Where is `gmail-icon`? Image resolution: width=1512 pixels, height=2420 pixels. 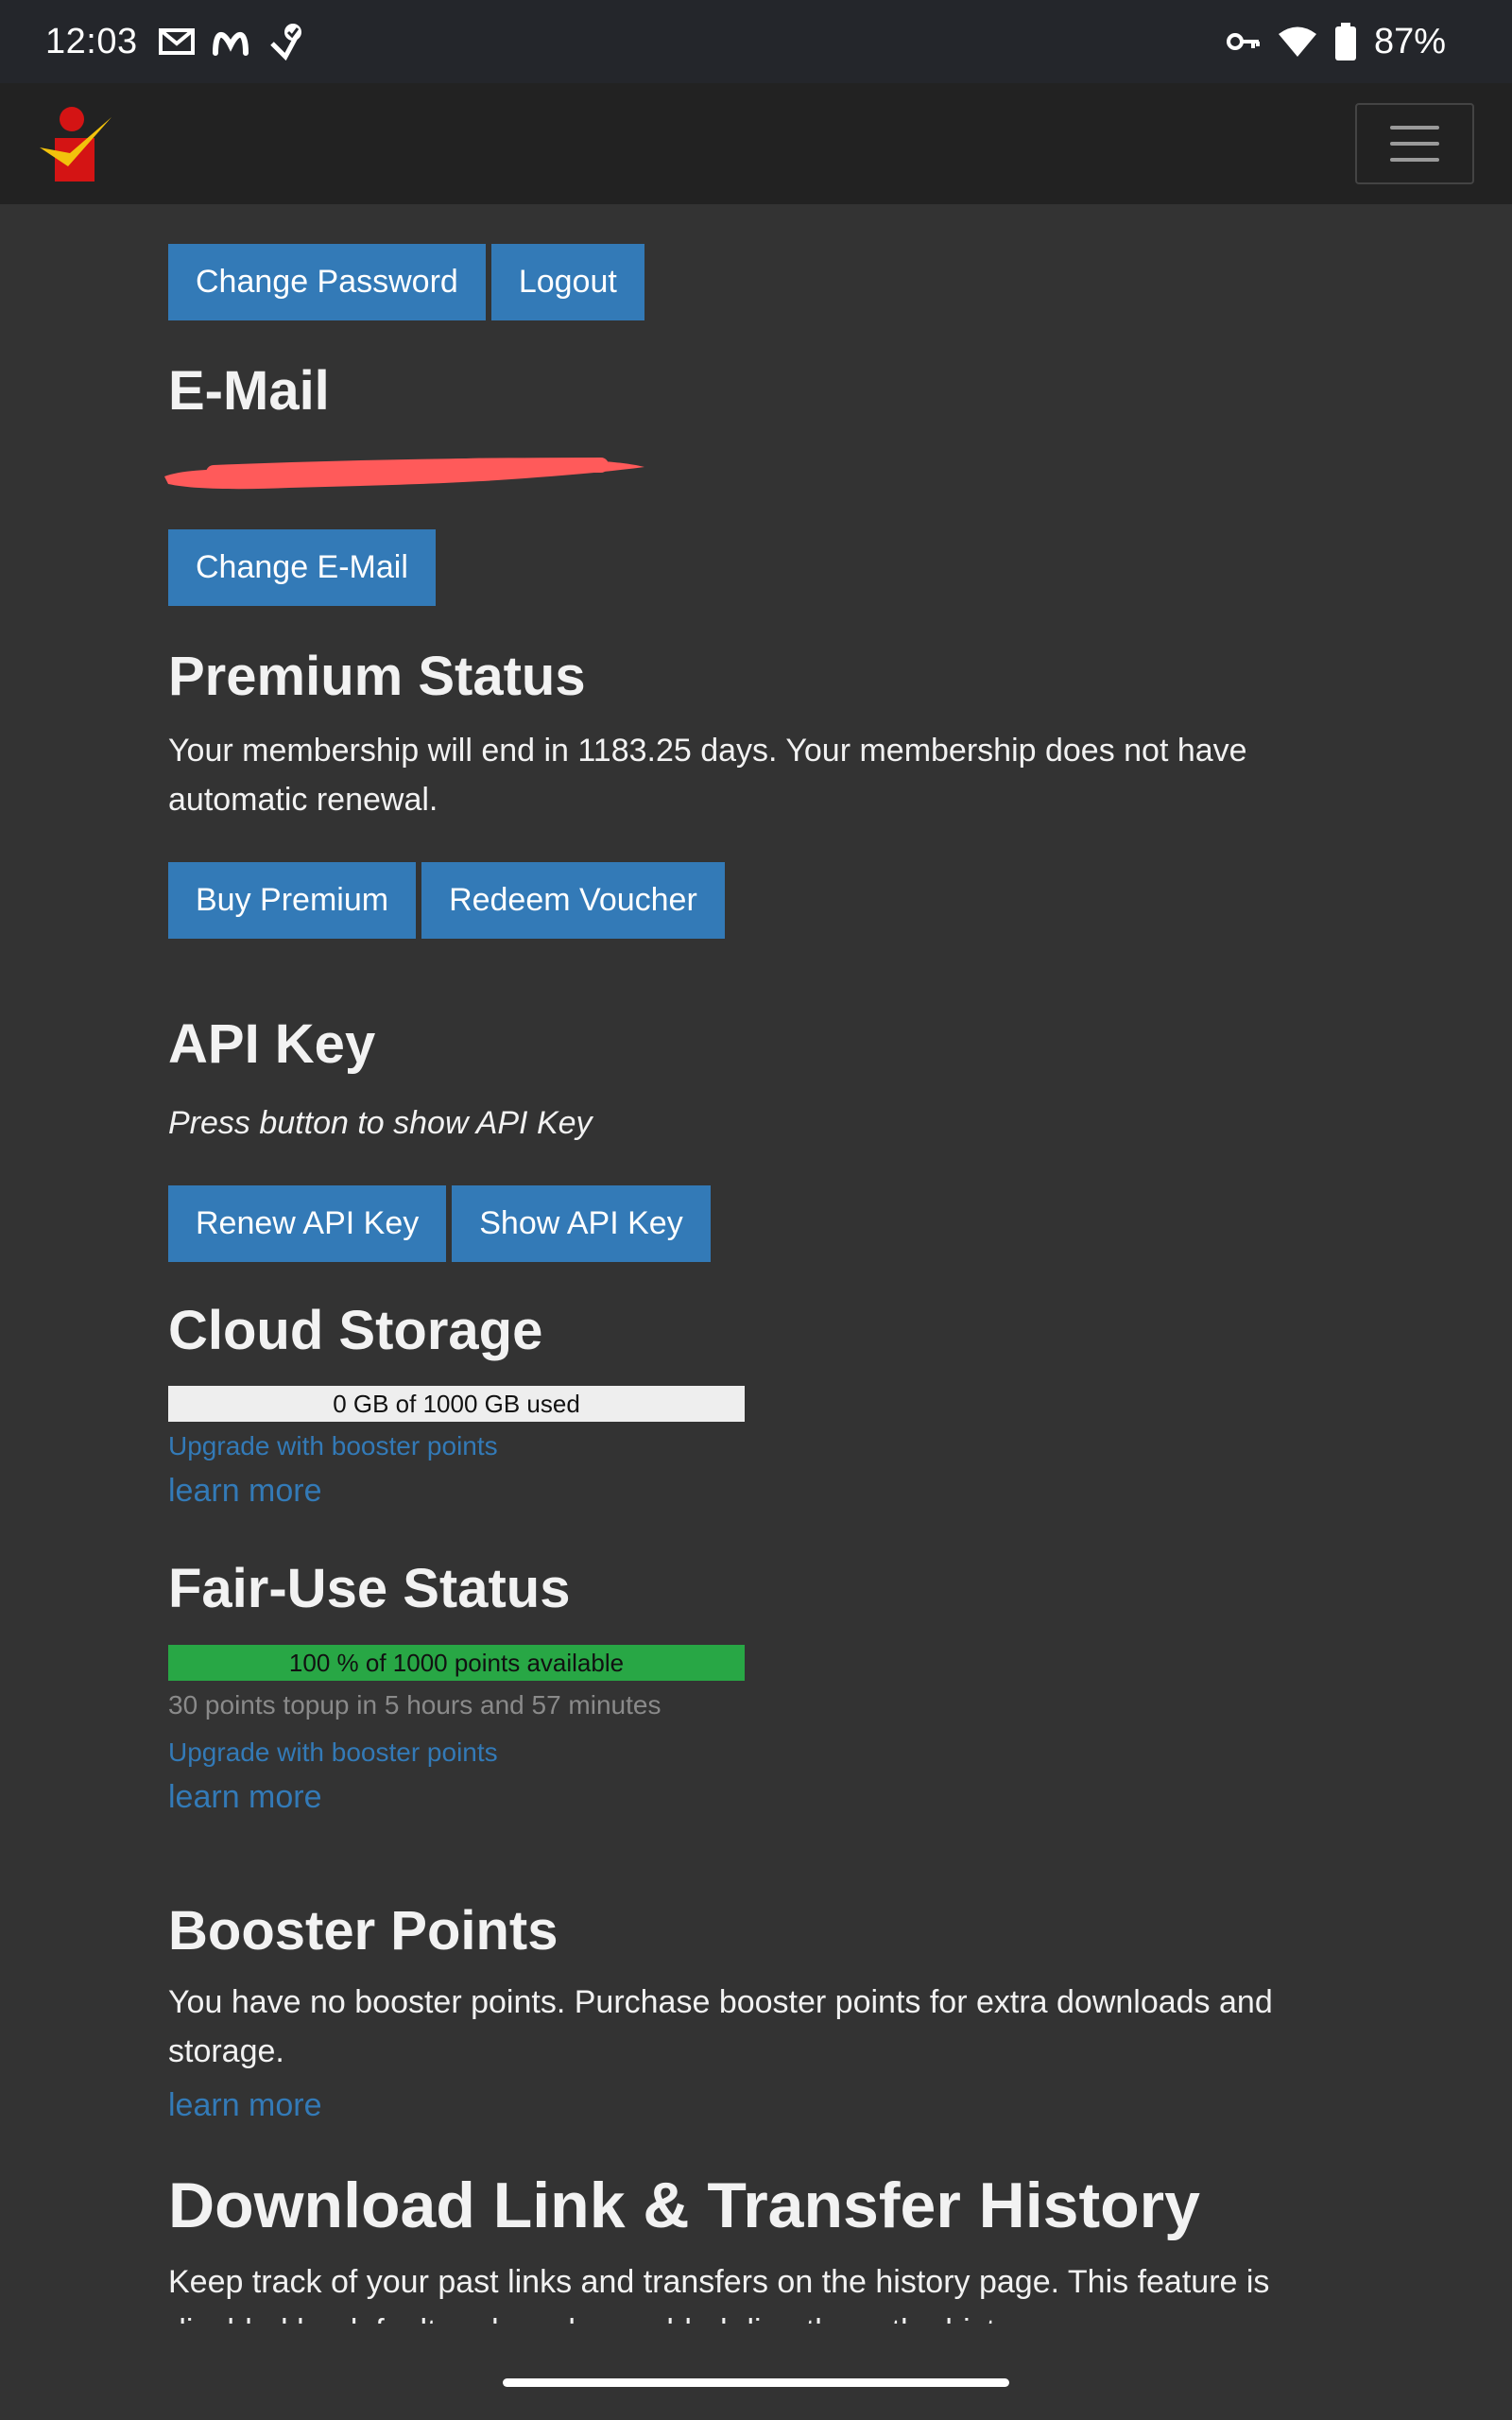
gmail-icon is located at coordinates (176, 41).